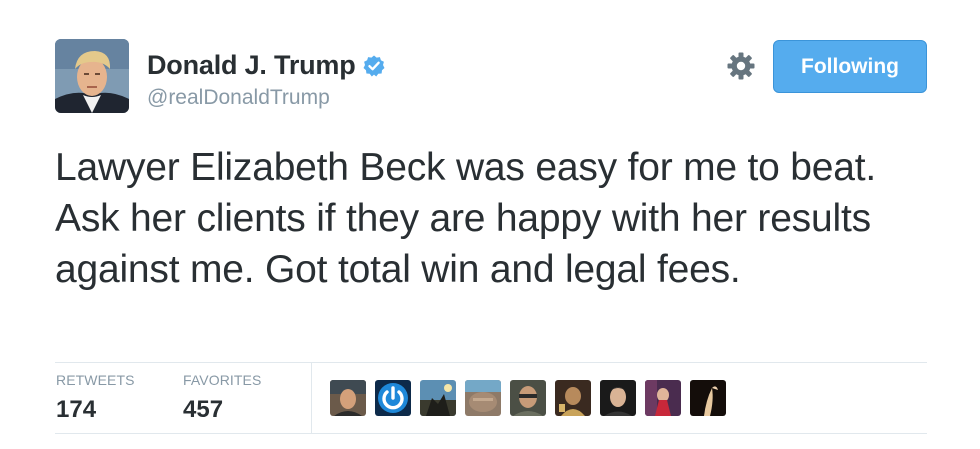 The height and width of the screenshot is (449, 980). I want to click on author-avatar, so click(92, 76).